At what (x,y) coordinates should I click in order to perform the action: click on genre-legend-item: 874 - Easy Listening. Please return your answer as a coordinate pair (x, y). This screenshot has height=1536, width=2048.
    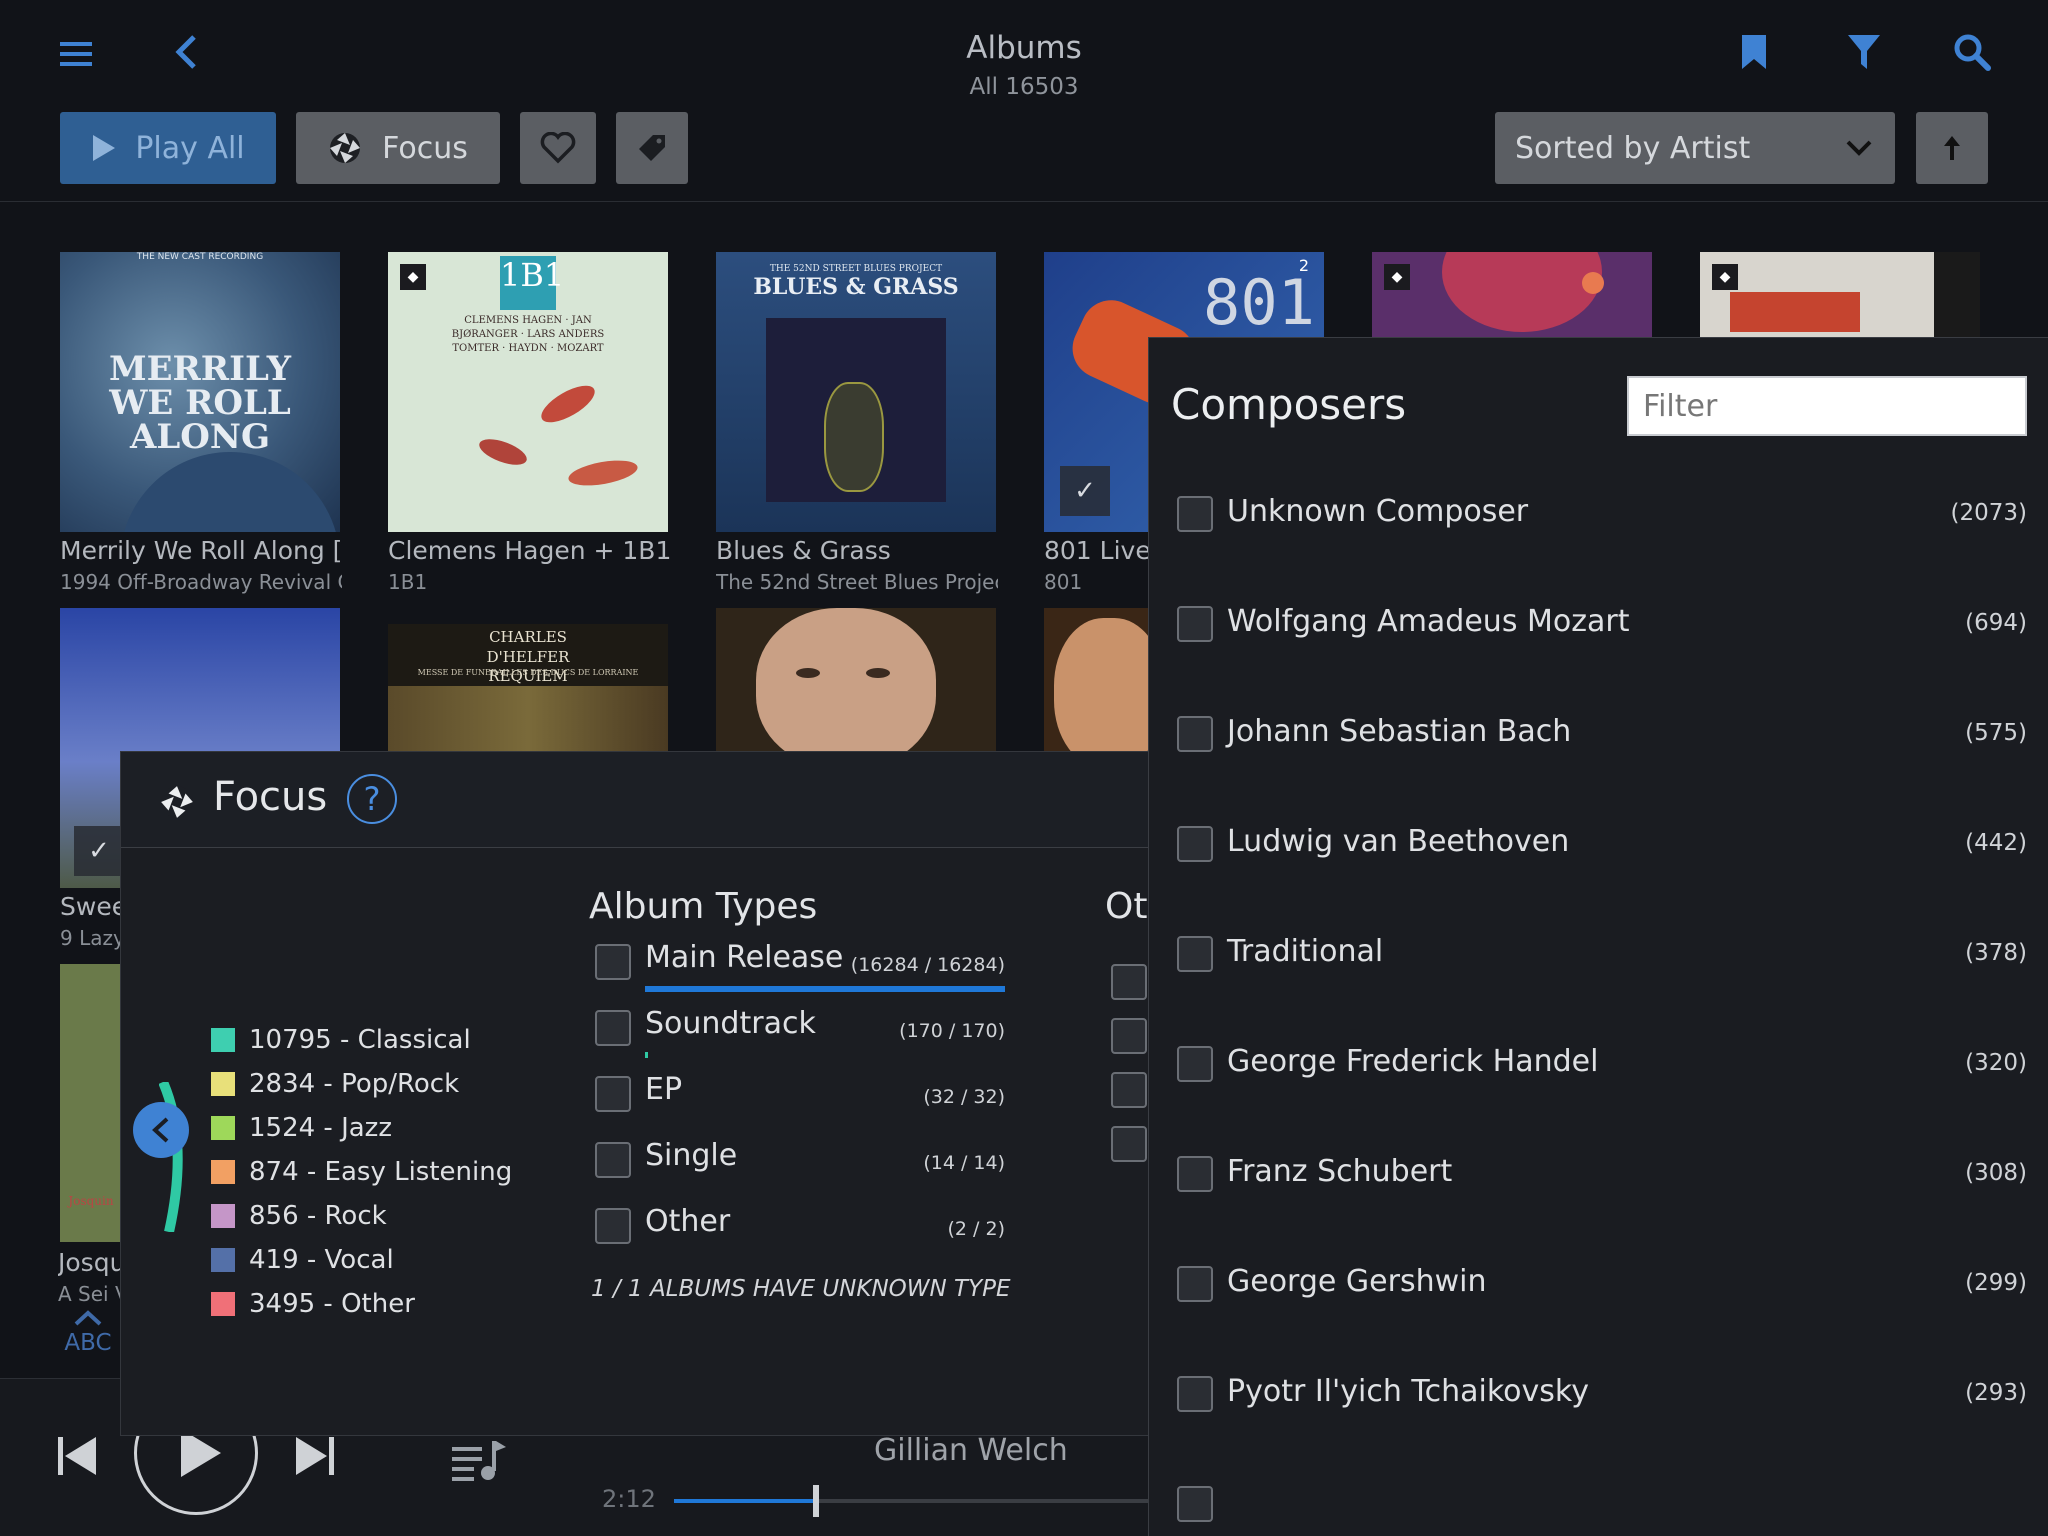
    Looking at the image, I should click on (361, 1172).